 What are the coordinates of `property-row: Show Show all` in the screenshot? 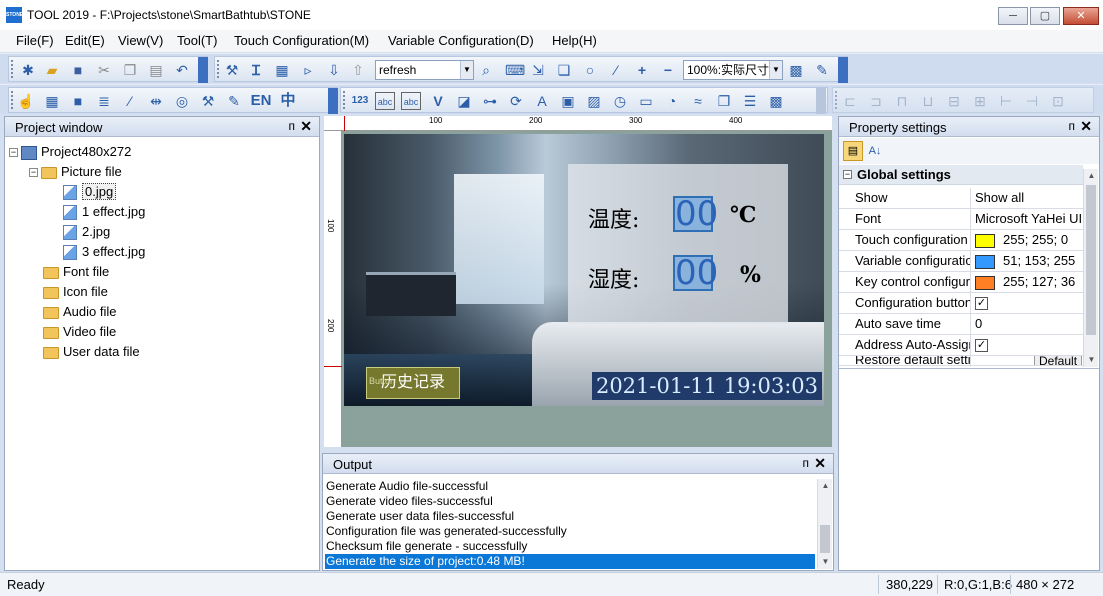 It's located at (961, 198).